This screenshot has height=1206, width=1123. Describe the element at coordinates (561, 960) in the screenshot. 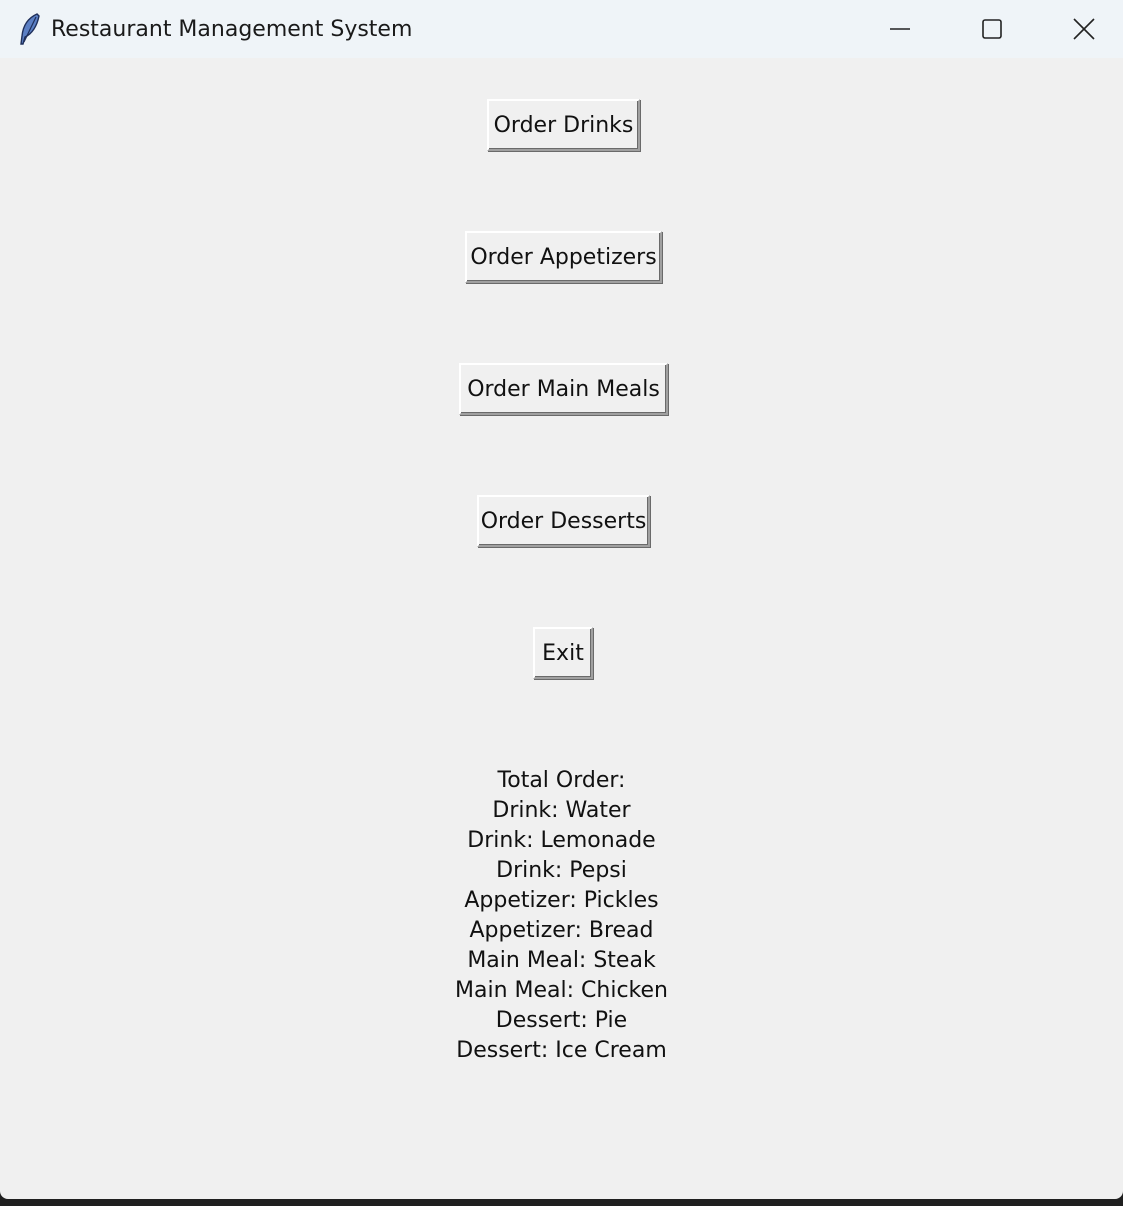

I see `order-item: Main Meal: Steak` at that location.